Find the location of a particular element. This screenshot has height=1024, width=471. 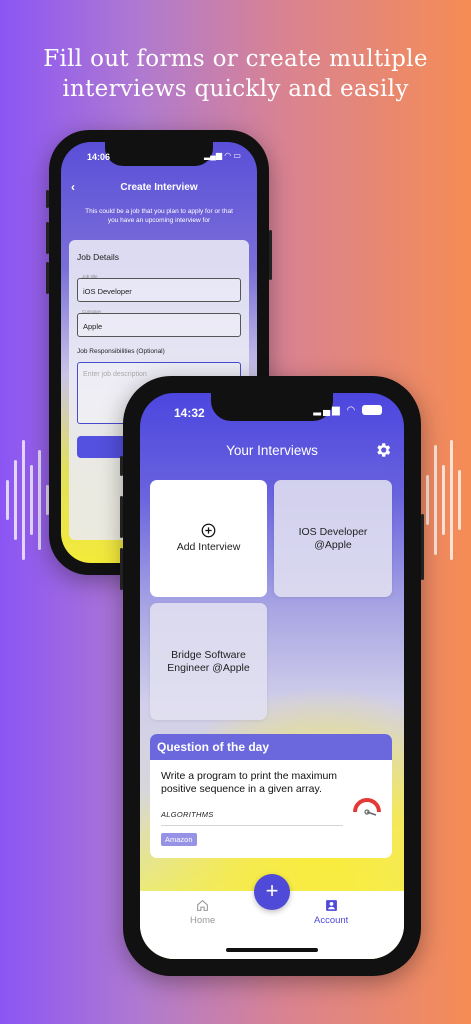

interview-card: IOS Developer @Apple is located at coordinates (333, 538).